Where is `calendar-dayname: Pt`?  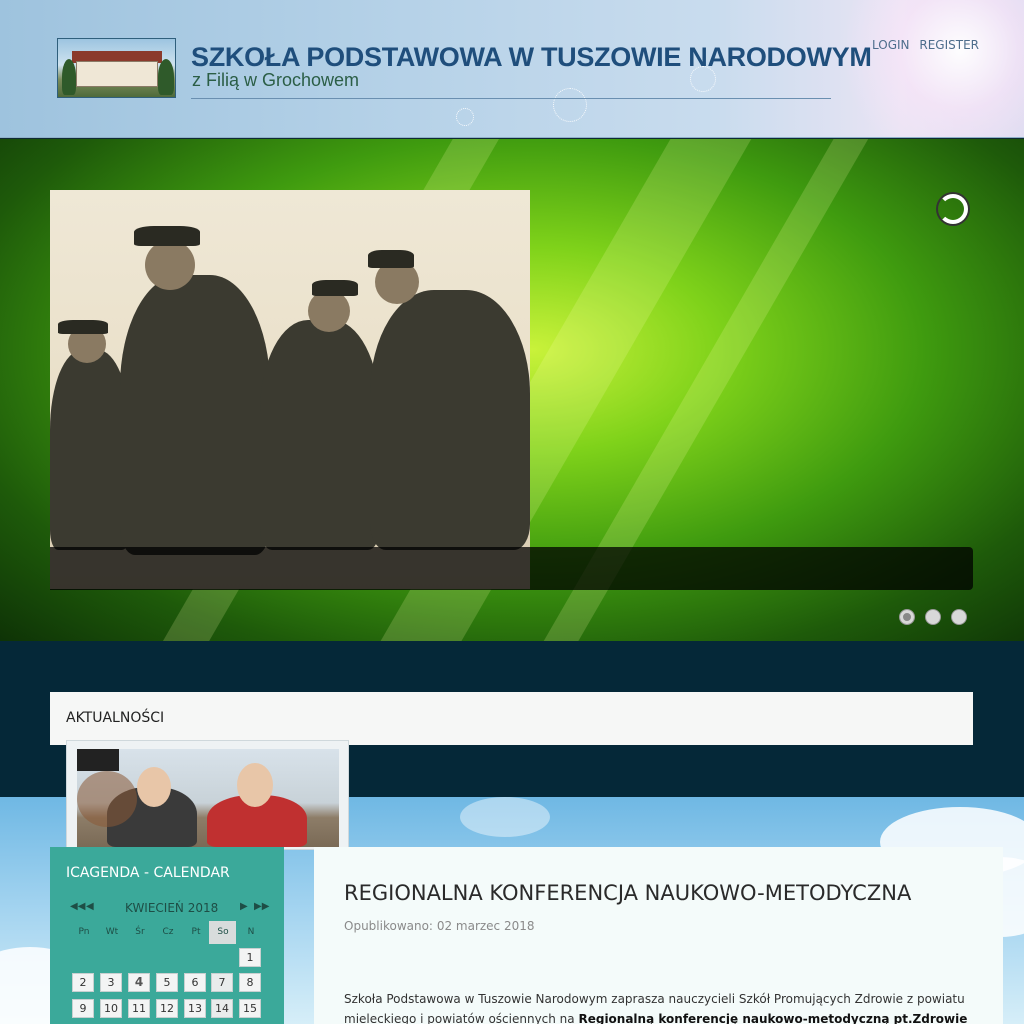
calendar-dayname: Pt is located at coordinates (196, 932).